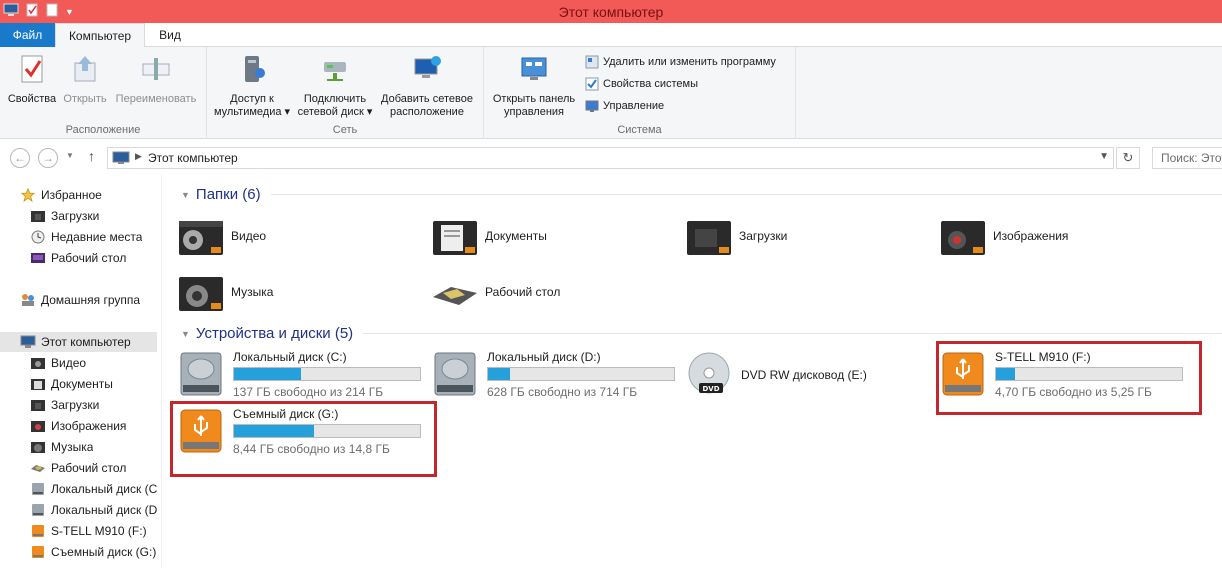 This screenshot has height=568, width=1222. I want to click on nav-pc-downloads: Загрузки, so click(64, 405).